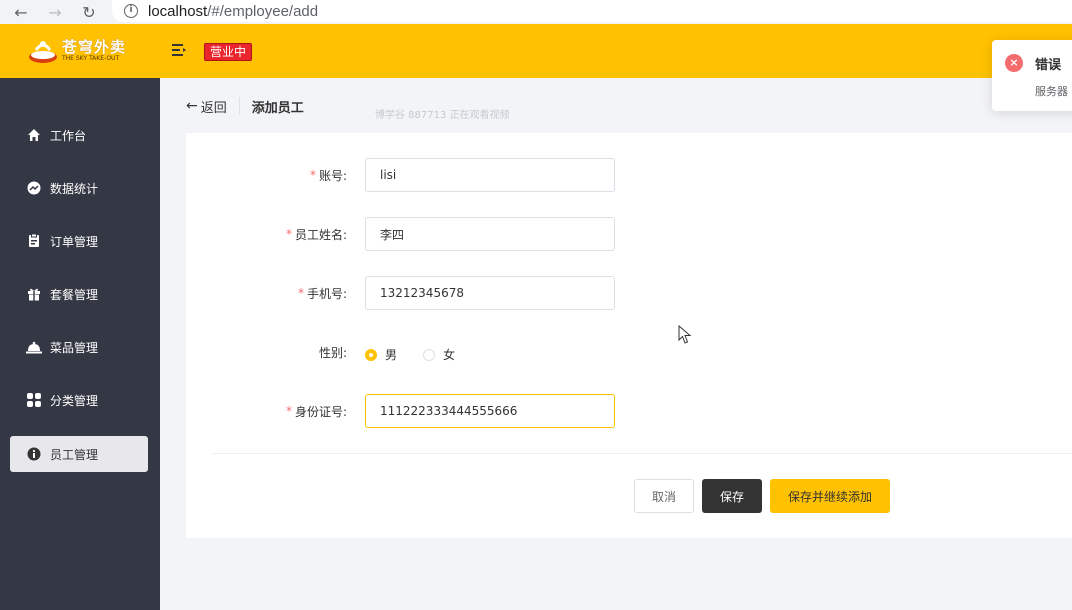 The width and height of the screenshot is (1072, 610). Describe the element at coordinates (74, 294) in the screenshot. I see `sidebar-item-label: 套餐管理` at that location.